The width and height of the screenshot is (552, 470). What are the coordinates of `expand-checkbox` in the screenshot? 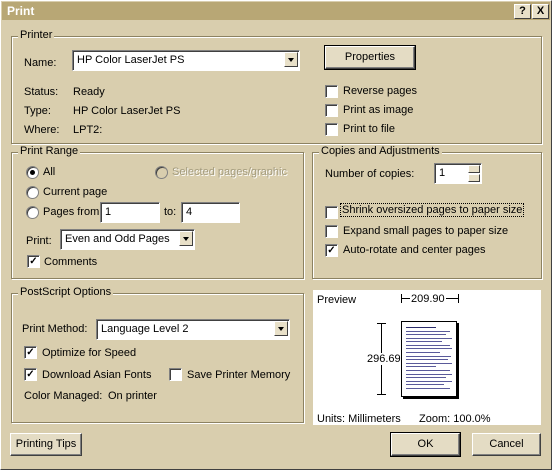 It's located at (331, 231).